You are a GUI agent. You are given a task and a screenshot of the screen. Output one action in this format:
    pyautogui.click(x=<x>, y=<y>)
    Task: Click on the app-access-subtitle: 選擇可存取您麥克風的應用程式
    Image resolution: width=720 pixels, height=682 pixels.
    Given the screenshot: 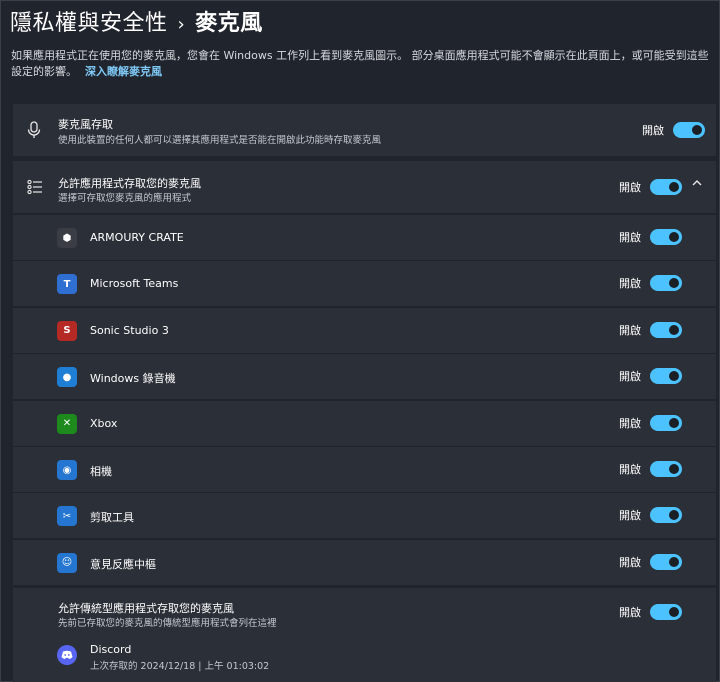 What is the action you would take?
    pyautogui.click(x=125, y=198)
    